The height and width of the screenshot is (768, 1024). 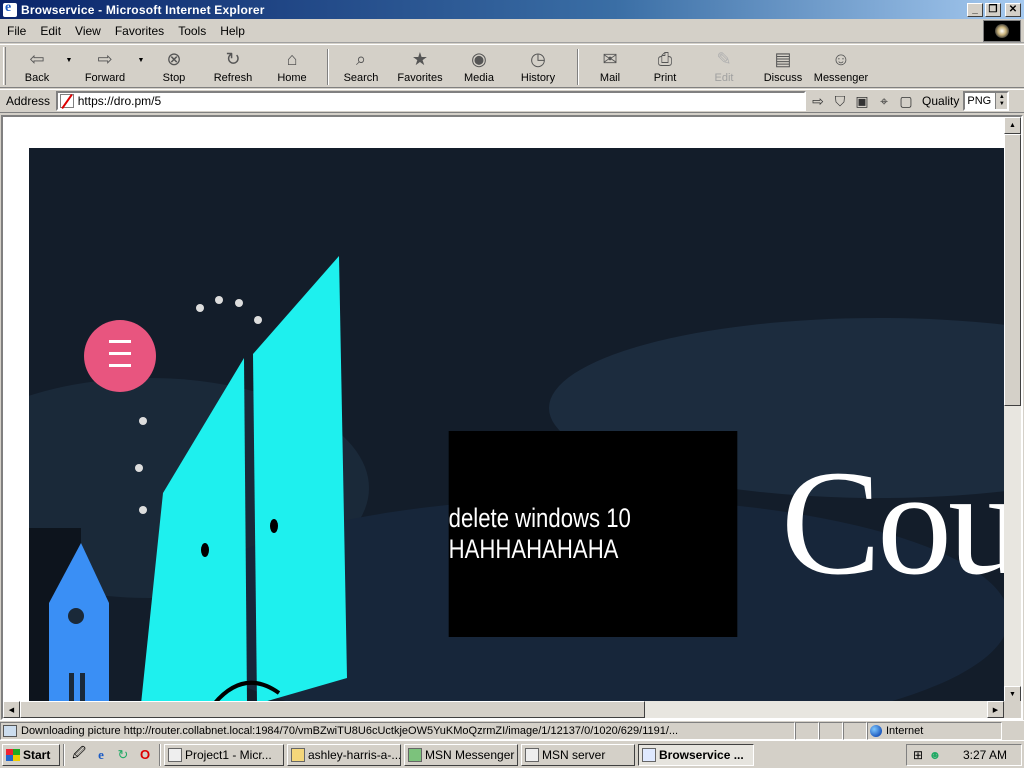 What do you see at coordinates (1012, 125) in the screenshot?
I see `scroll-up-icon: ▲` at bounding box center [1012, 125].